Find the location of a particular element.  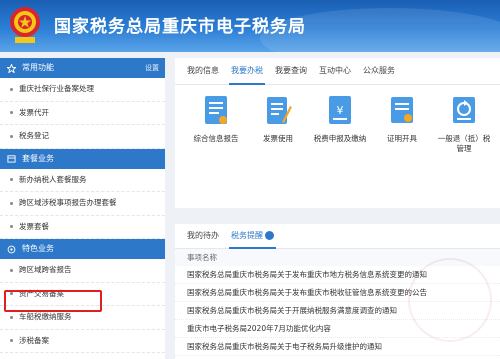

site-header: 国家税务总局重庆市电子税务局 is located at coordinates (250, 26).